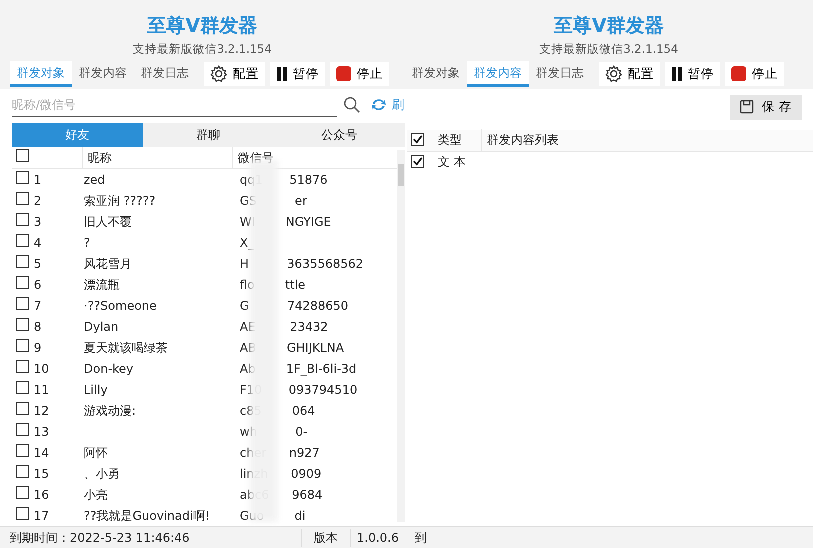  I want to click on table-cell-text: 夏天就该喝绿茶, so click(126, 348).